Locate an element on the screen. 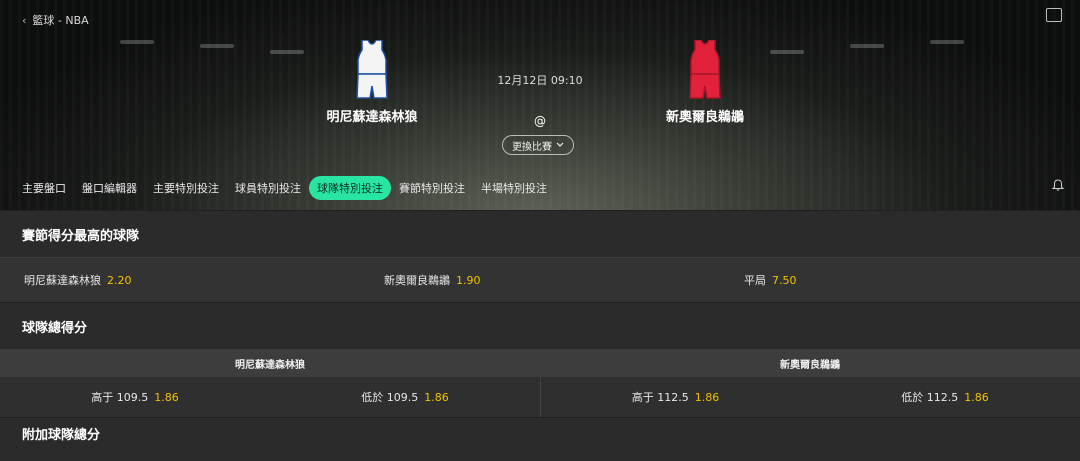 Image resolution: width=1080 pixels, height=461 pixels. tab-quarter-specials: 賽節特別投注 is located at coordinates (432, 188).